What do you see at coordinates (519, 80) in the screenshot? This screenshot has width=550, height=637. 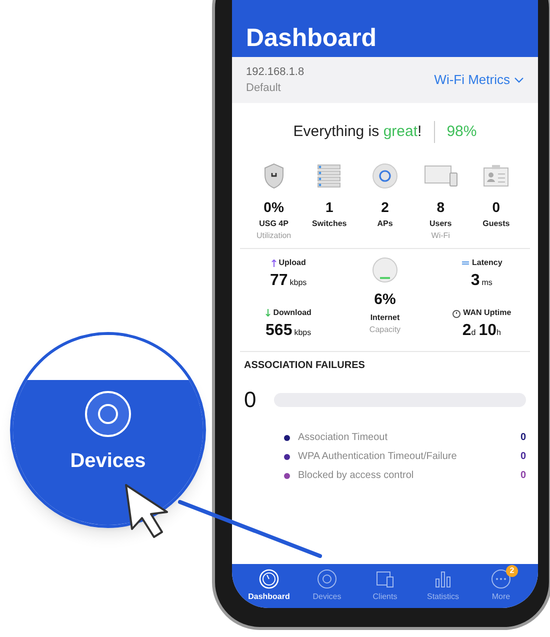 I see `chevron-down-icon` at bounding box center [519, 80].